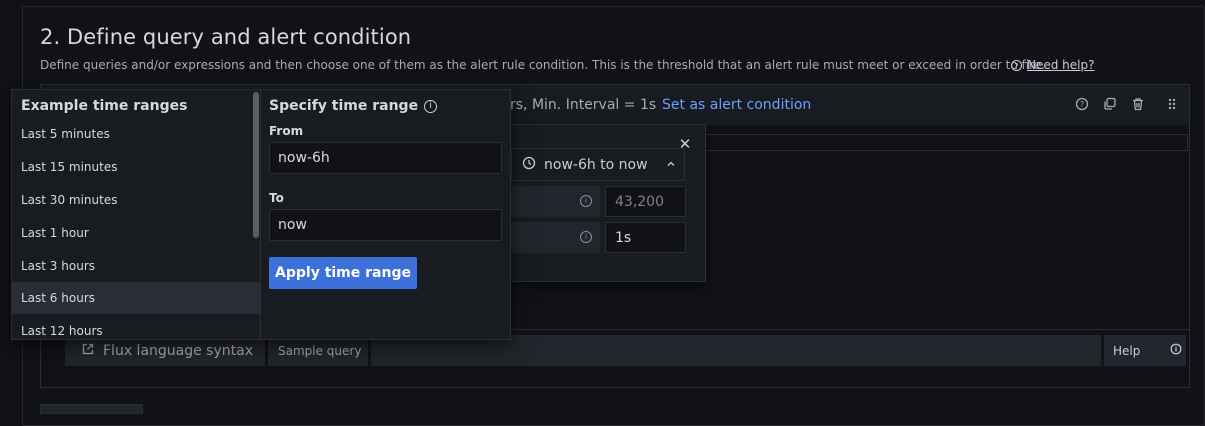 The image size is (1205, 426). I want to click on help-label: Help, so click(1127, 350).